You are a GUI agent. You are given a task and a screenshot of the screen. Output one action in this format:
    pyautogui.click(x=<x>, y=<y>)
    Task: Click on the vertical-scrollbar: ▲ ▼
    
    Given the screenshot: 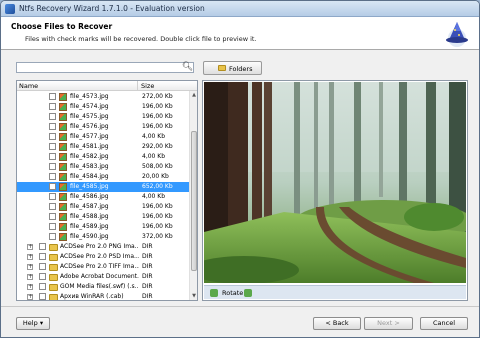 What is the action you would take?
    pyautogui.click(x=193, y=195)
    